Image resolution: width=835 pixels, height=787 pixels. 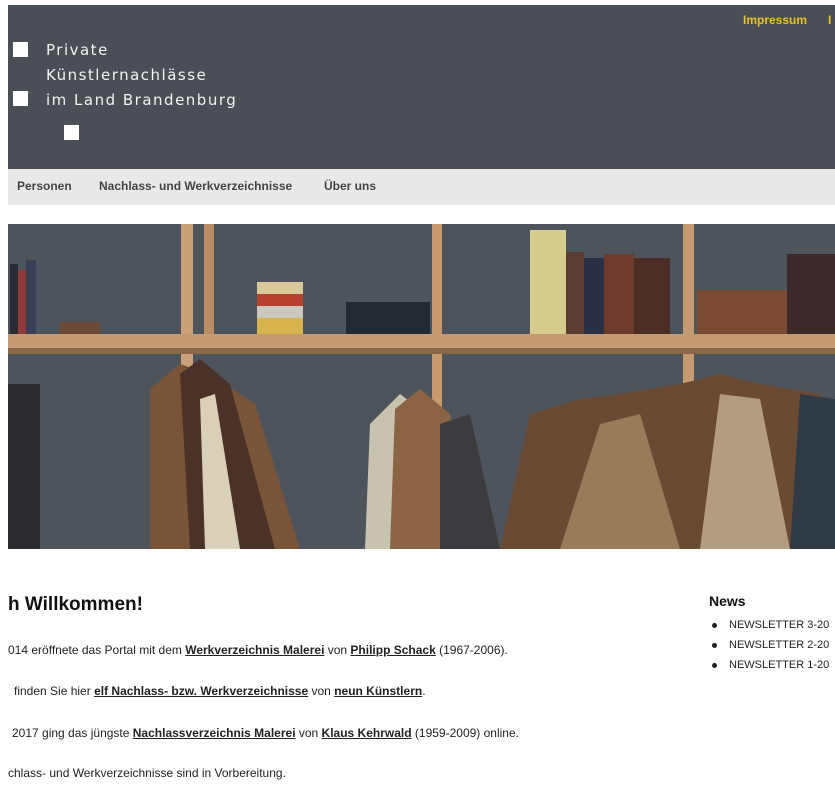 What do you see at coordinates (214, 733) in the screenshot?
I see `link-nachlassverzeichnis-malerei: Nachlassverzeichnis Malerei` at bounding box center [214, 733].